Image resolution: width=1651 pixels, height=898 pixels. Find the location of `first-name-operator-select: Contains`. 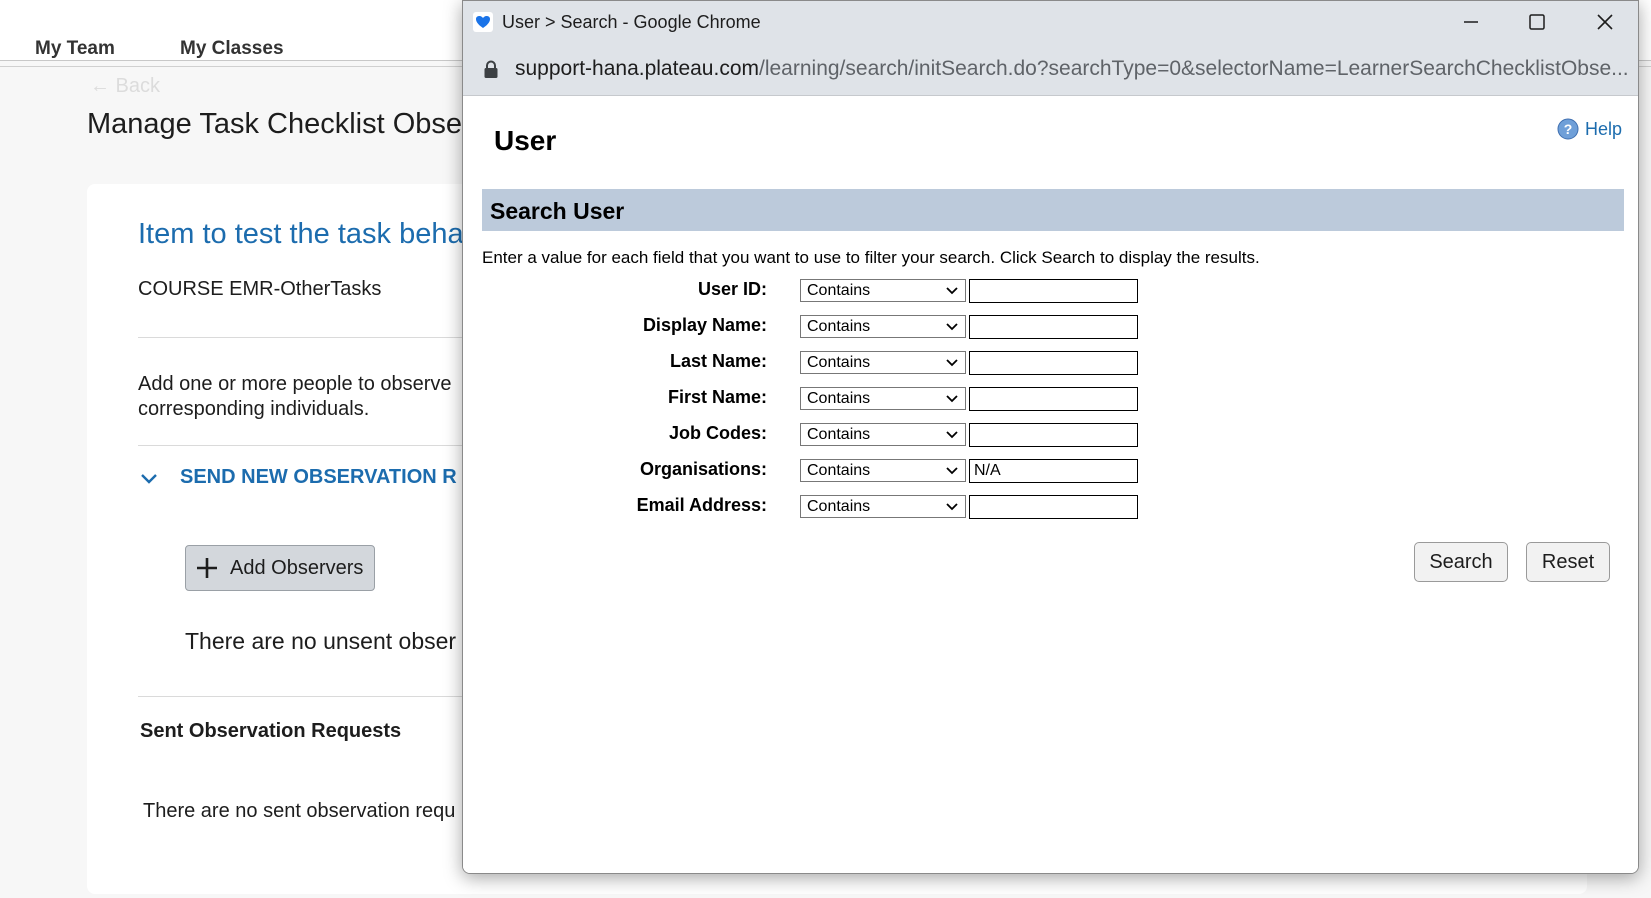

first-name-operator-select: Contains is located at coordinates (883, 398).